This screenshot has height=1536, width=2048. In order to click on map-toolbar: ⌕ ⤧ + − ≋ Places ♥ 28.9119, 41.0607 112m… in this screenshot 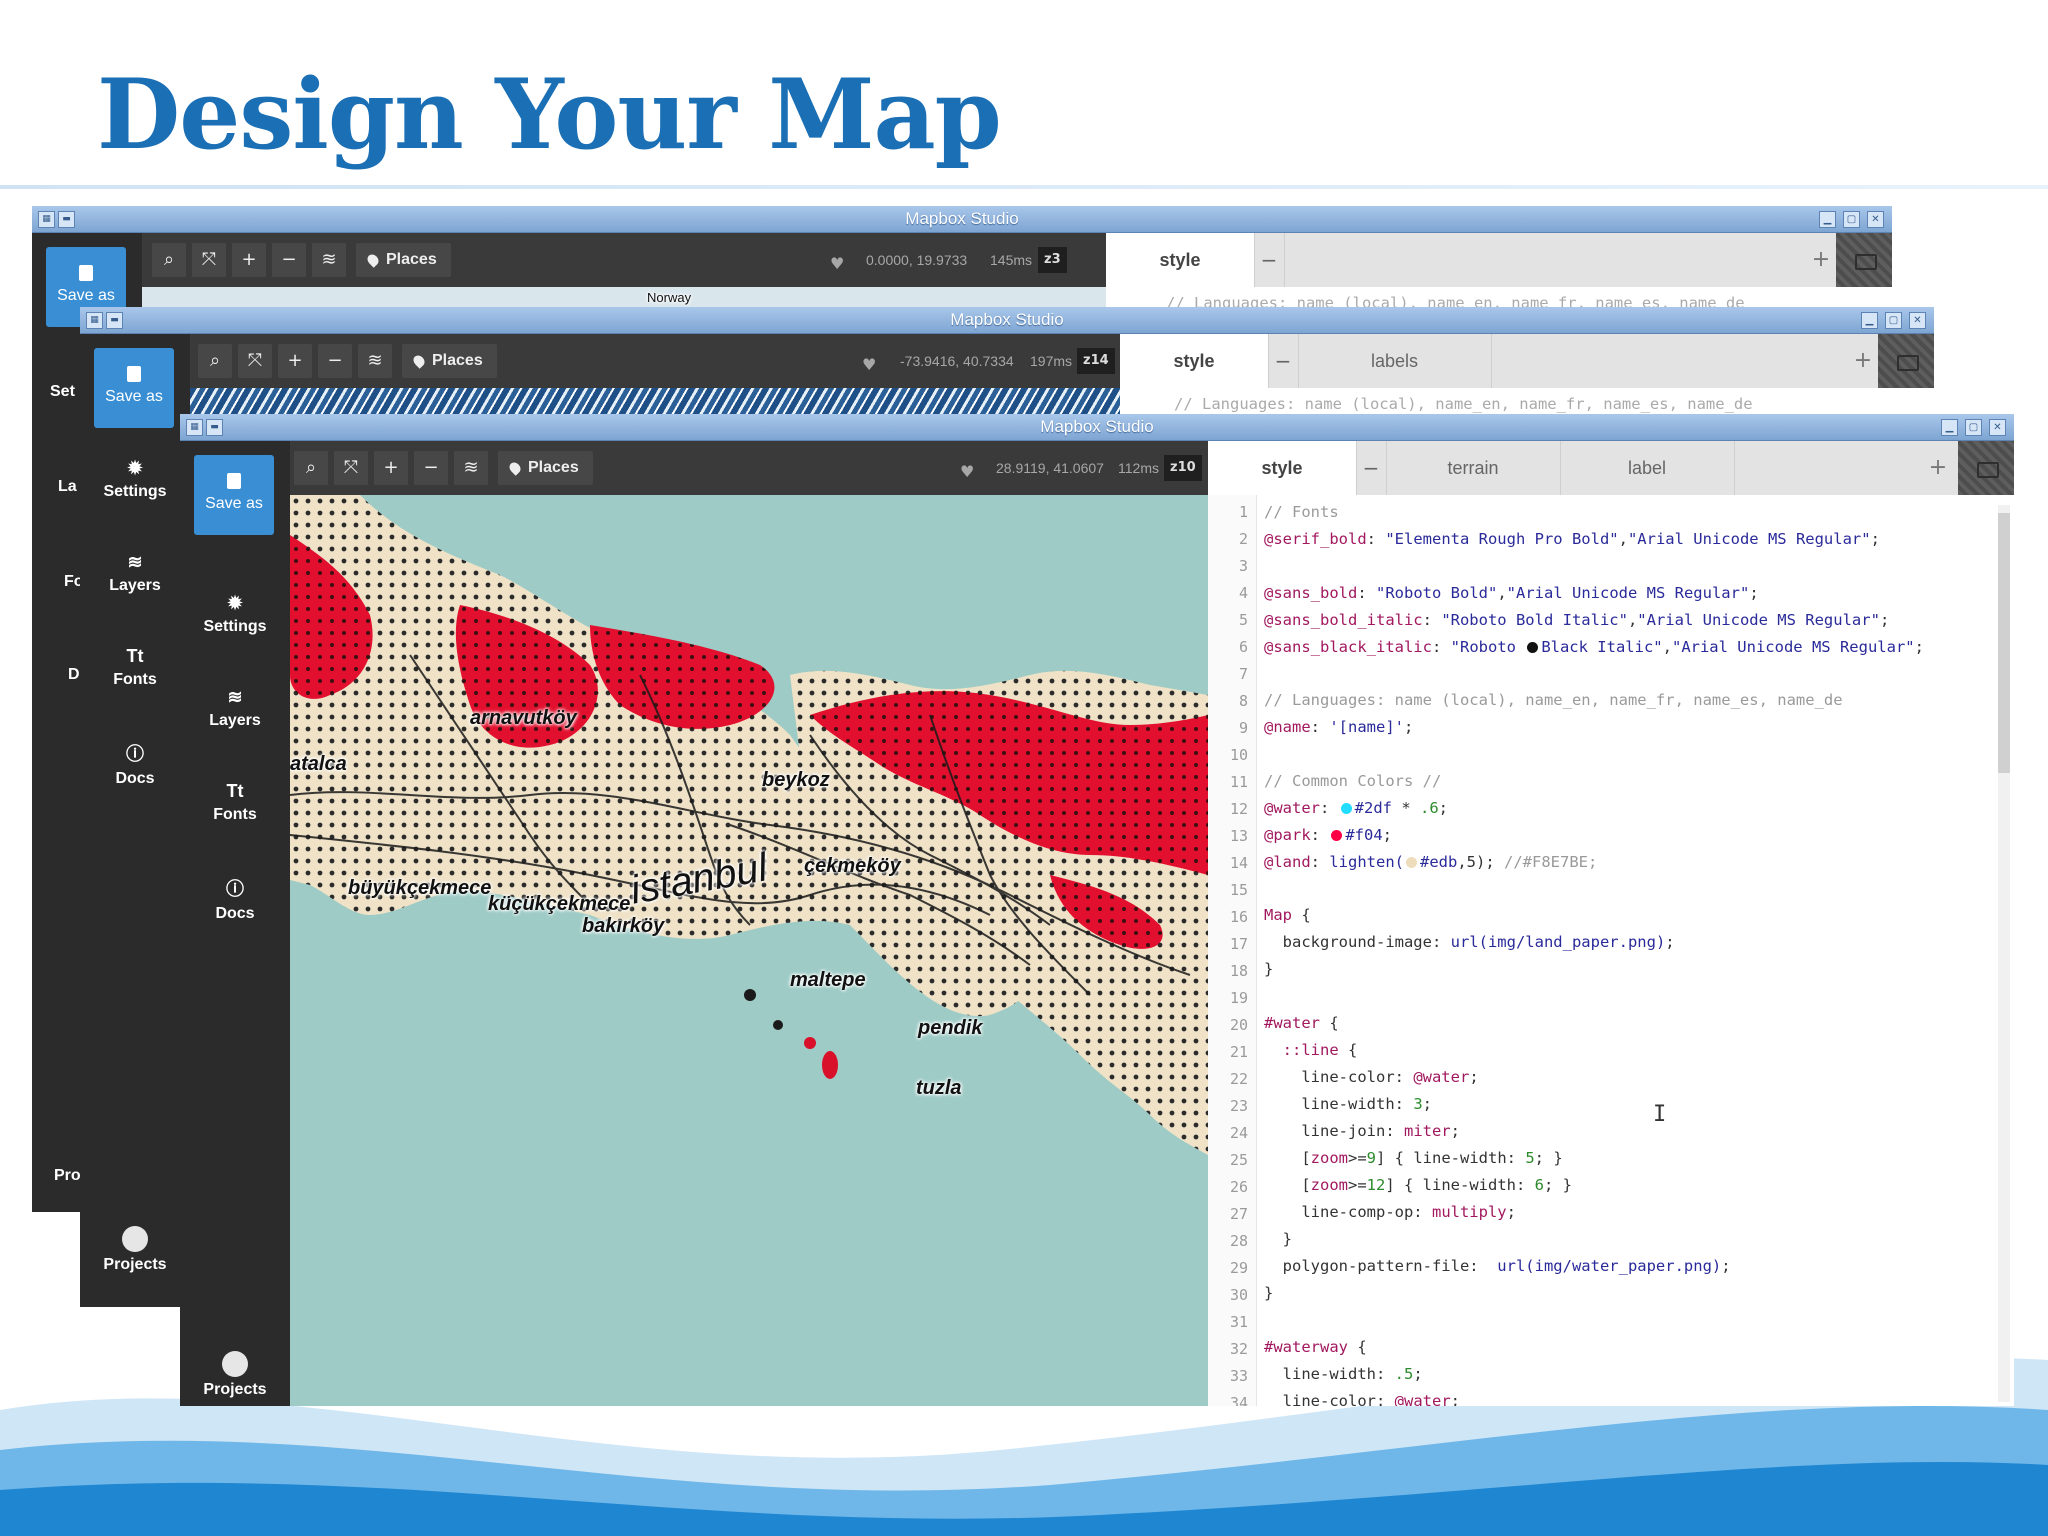, I will do `click(749, 468)`.